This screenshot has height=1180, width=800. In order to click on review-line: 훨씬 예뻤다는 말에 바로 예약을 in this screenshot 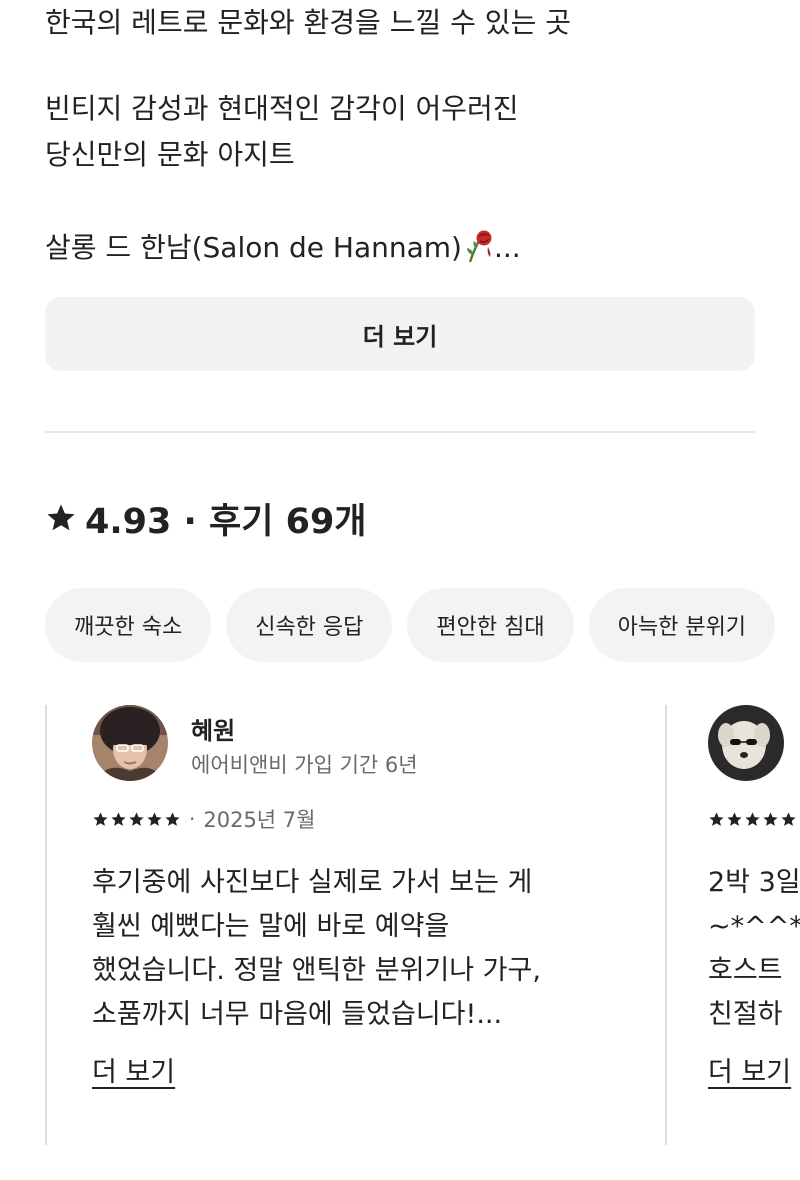, I will do `click(271, 926)`.